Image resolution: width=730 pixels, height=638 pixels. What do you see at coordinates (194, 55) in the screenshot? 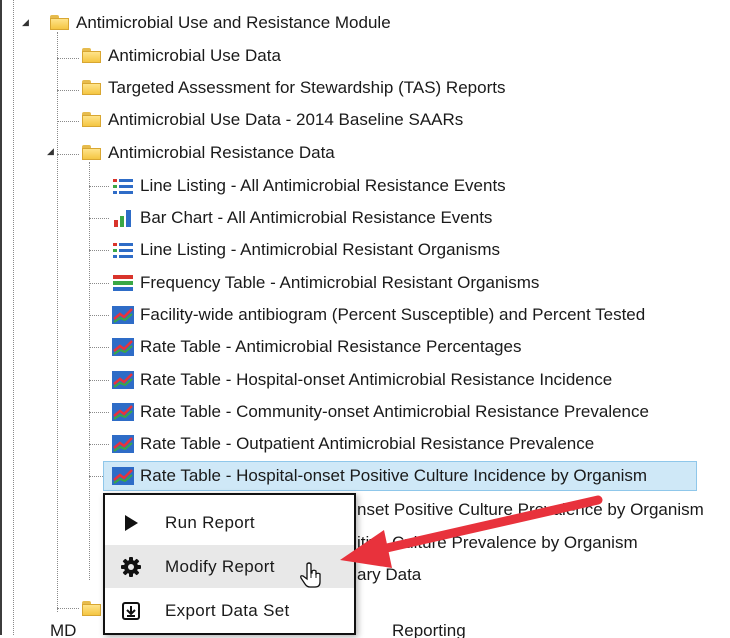
I see `folder-label: Antimicrobial Use Data` at bounding box center [194, 55].